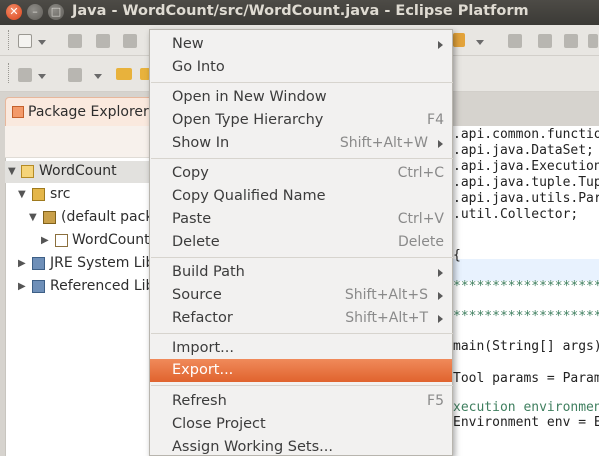 This screenshot has width=599, height=456. Describe the element at coordinates (383, 143) in the screenshot. I see `menu-item-shortcut: Shift+Alt+W` at that location.